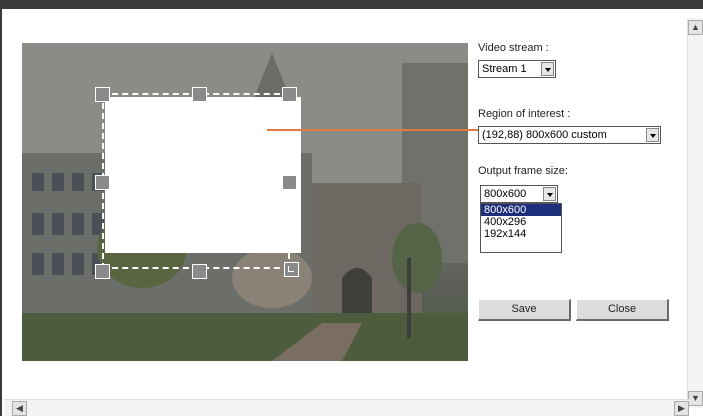  I want to click on scroll-left-icon: ◀, so click(19, 408).